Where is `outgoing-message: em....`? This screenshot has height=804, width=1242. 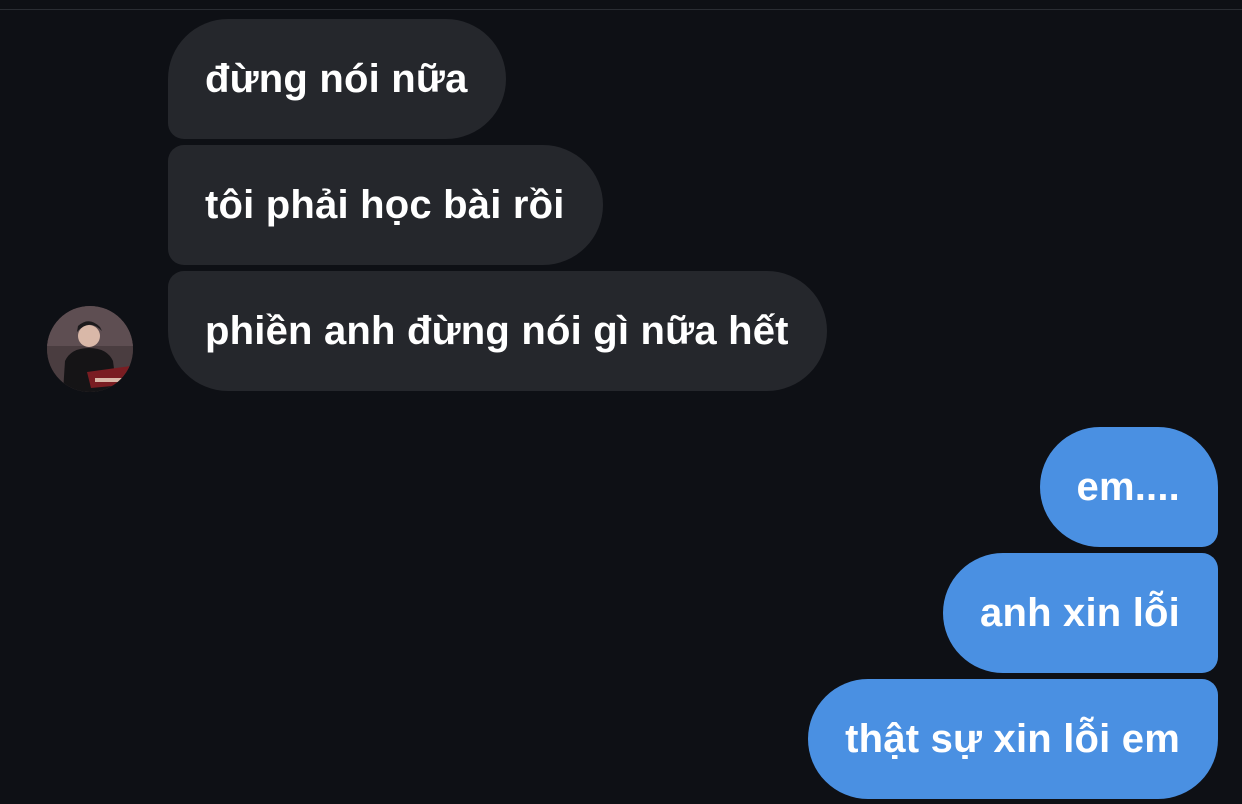
outgoing-message: em.... is located at coordinates (1128, 487).